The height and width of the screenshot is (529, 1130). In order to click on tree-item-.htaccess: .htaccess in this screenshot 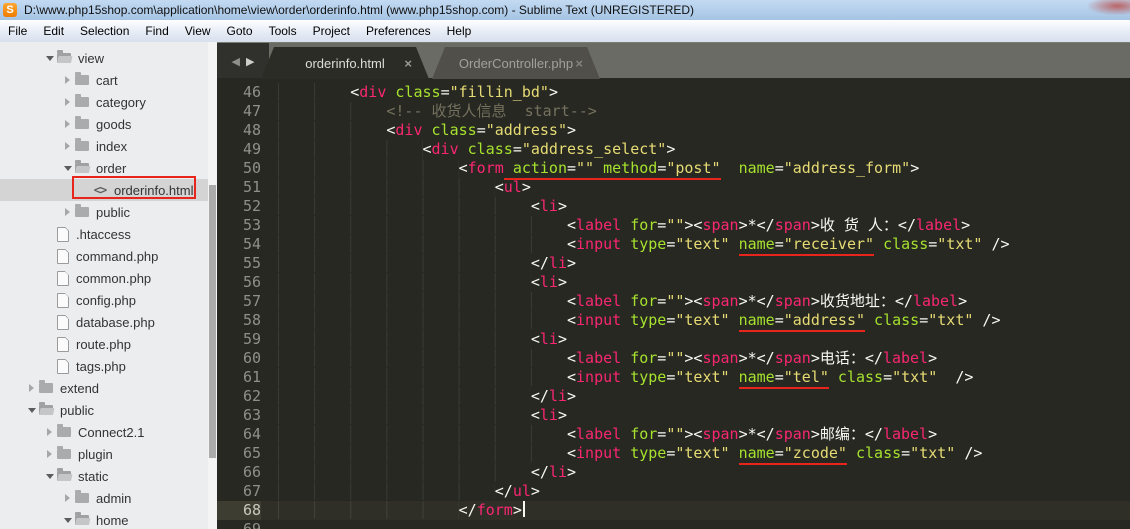, I will do `click(104, 234)`.